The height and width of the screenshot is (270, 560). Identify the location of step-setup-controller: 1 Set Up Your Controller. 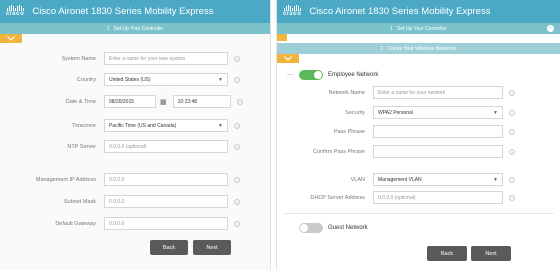
(135, 28).